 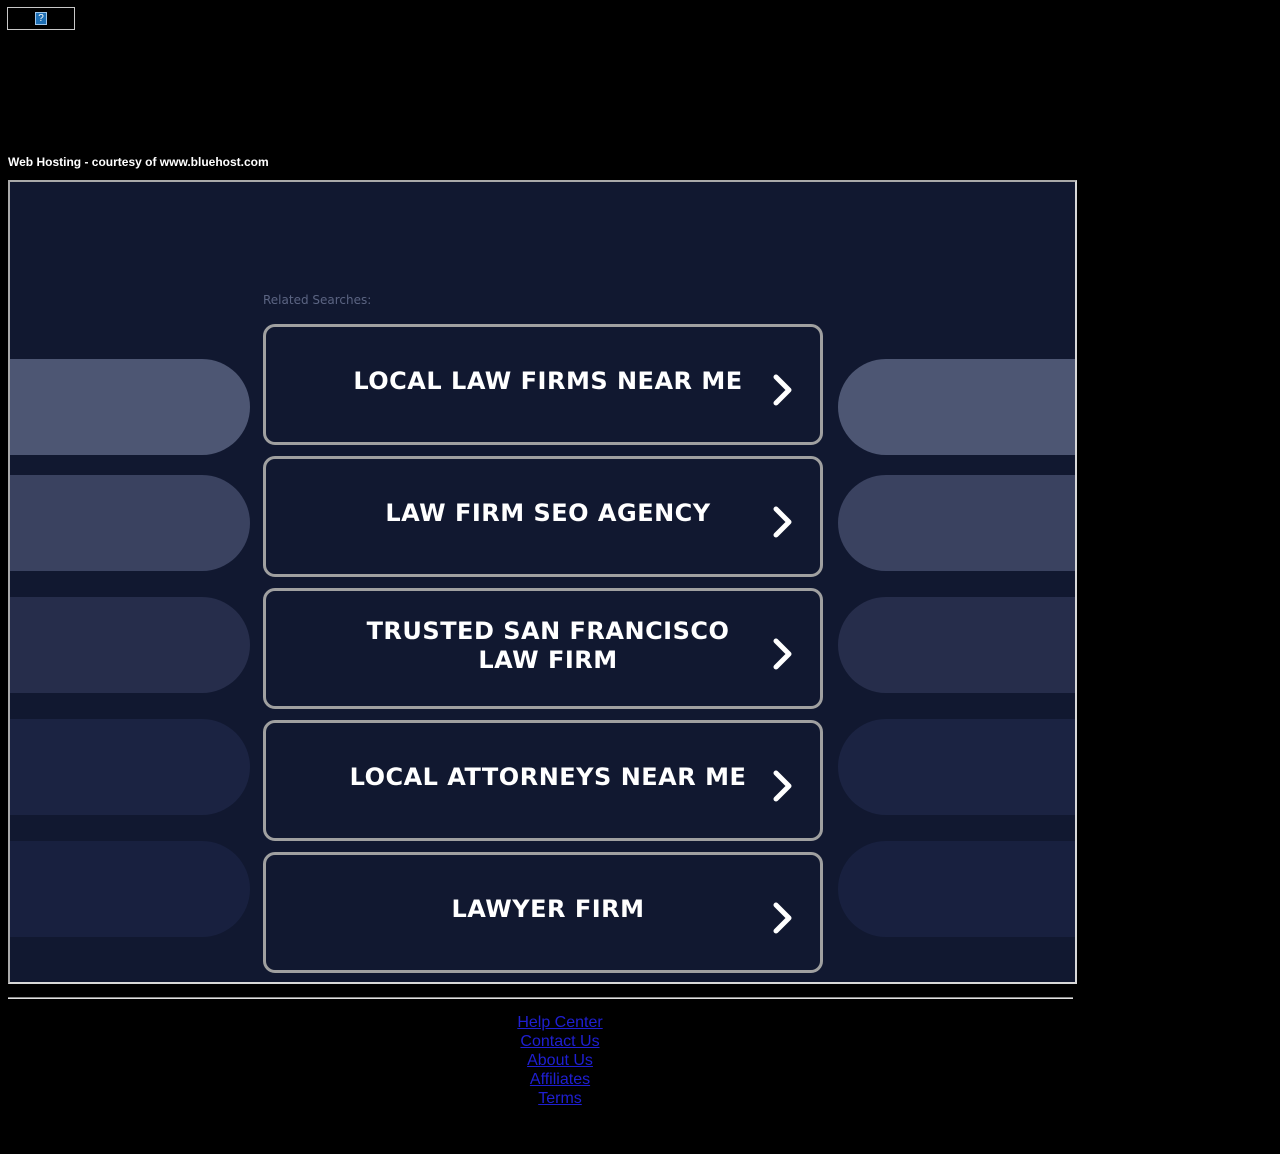 I want to click on top-banner-frame: ?, so click(x=41, y=18).